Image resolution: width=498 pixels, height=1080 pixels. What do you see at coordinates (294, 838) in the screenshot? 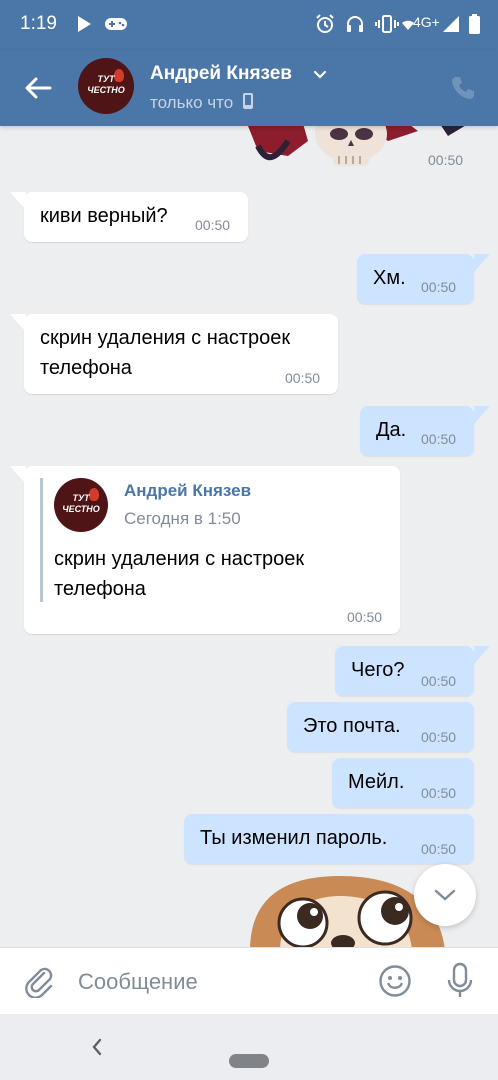
I see `message-text: Ты изменил пароль.` at bounding box center [294, 838].